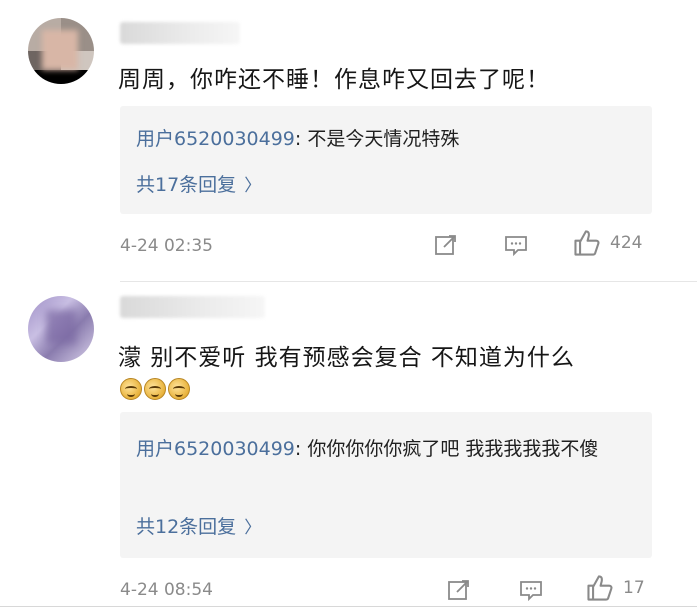  What do you see at coordinates (186, 527) in the screenshot?
I see `view-replies-label: 共12条回复` at bounding box center [186, 527].